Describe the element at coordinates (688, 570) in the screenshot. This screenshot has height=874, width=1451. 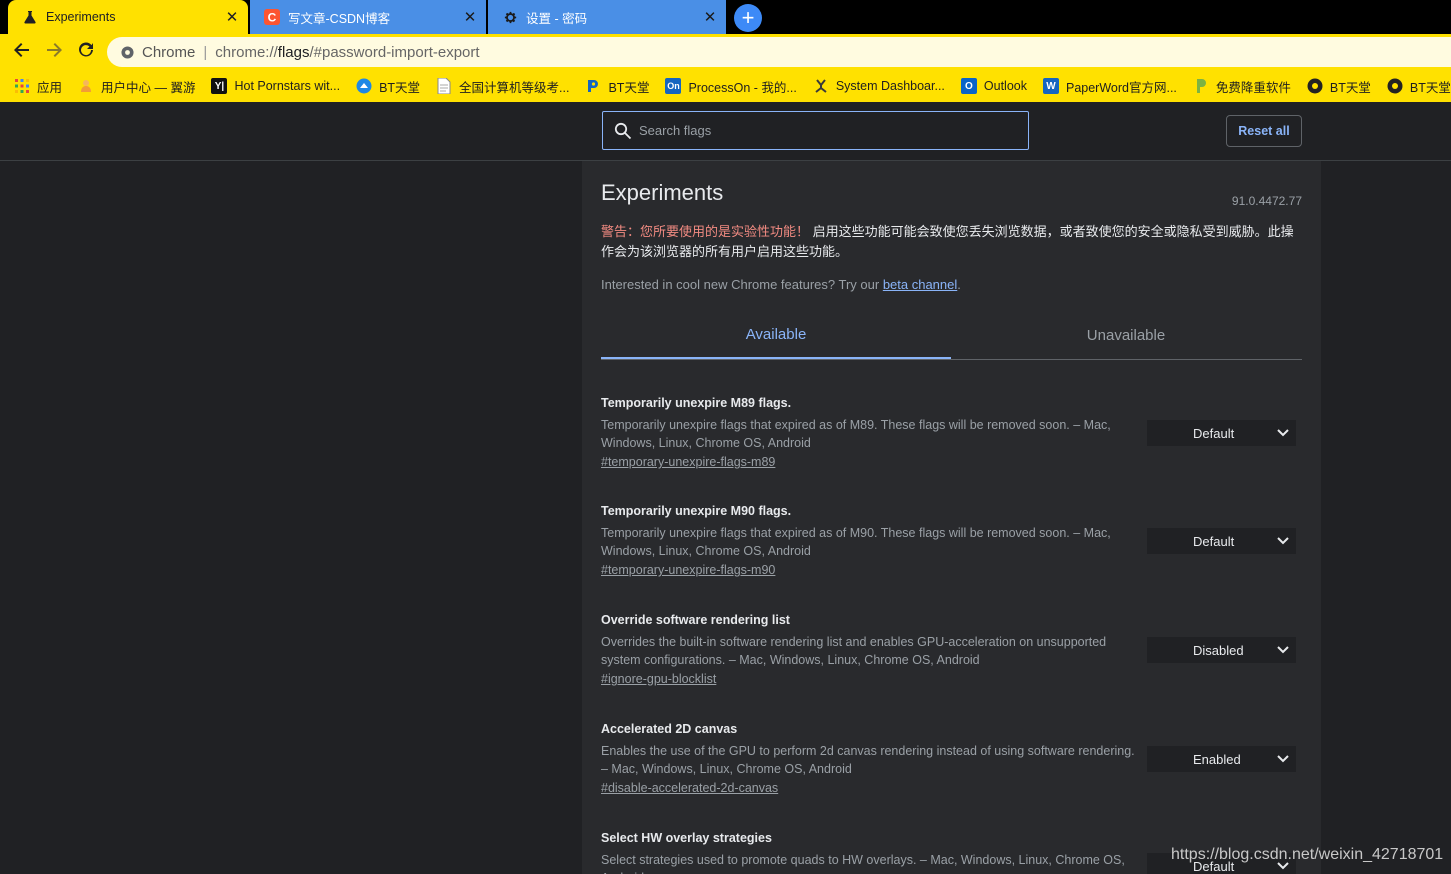
I see `flag-permalink: #temporary-unexpire-flags-m90` at that location.